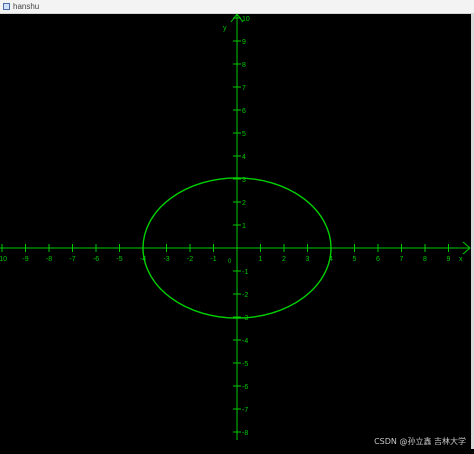 This screenshot has height=454, width=474. I want to click on y-tick-label: -2, so click(245, 295).